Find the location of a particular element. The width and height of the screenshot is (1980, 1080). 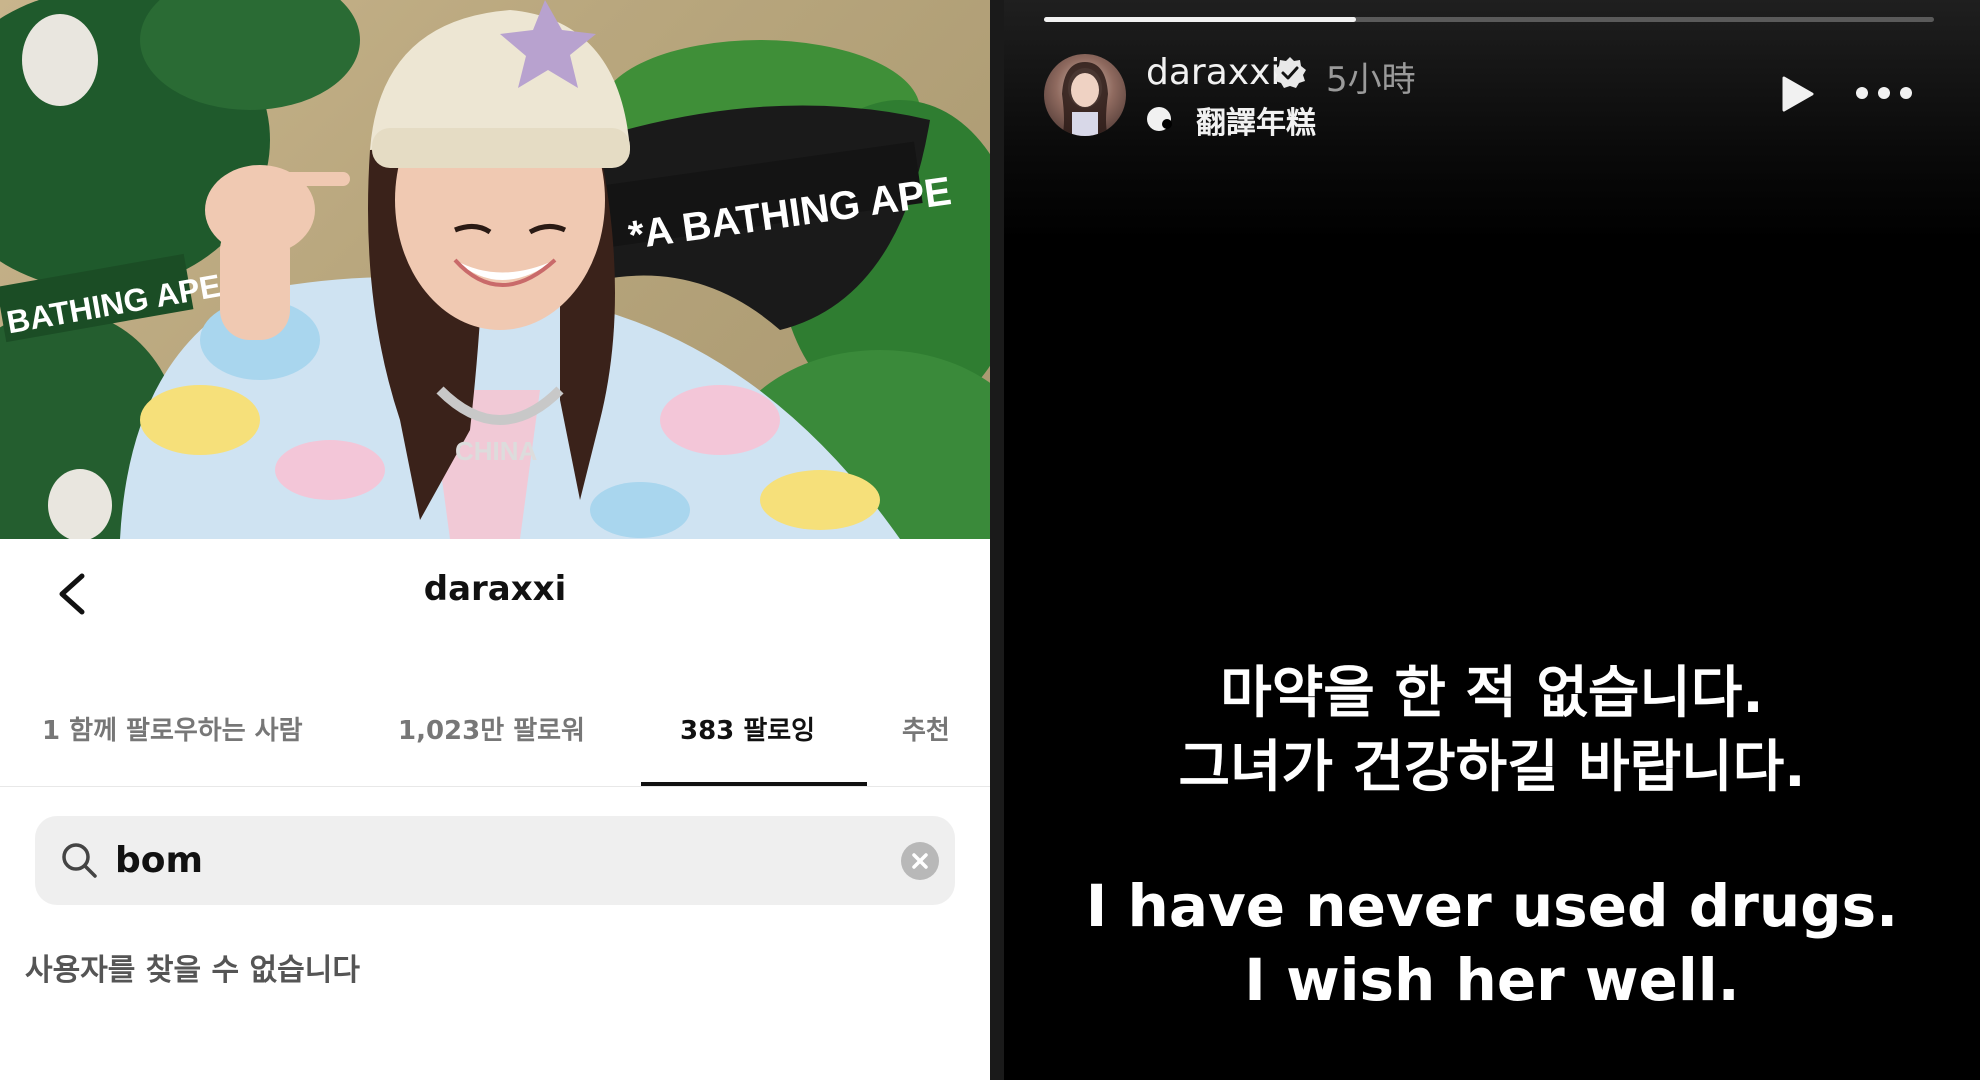

music-icon is located at coordinates (1159, 119).